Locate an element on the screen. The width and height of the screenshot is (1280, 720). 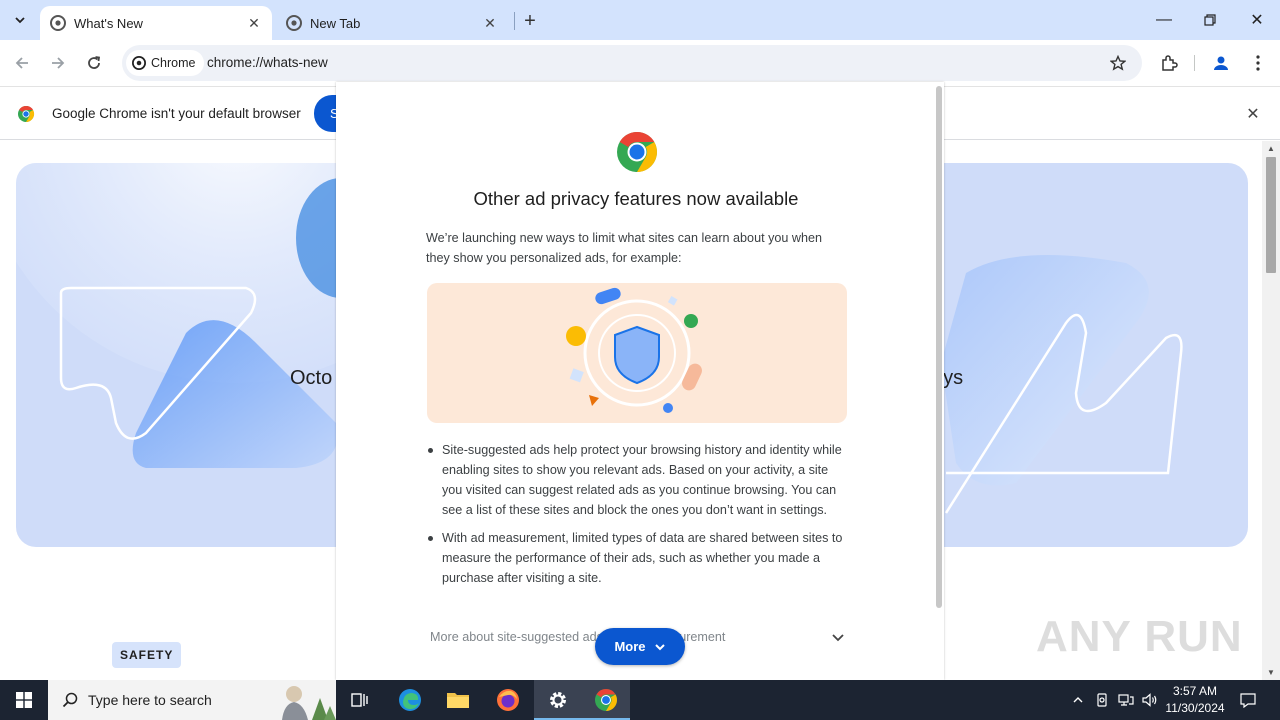
settings-taskbar-button is located at coordinates (558, 700).